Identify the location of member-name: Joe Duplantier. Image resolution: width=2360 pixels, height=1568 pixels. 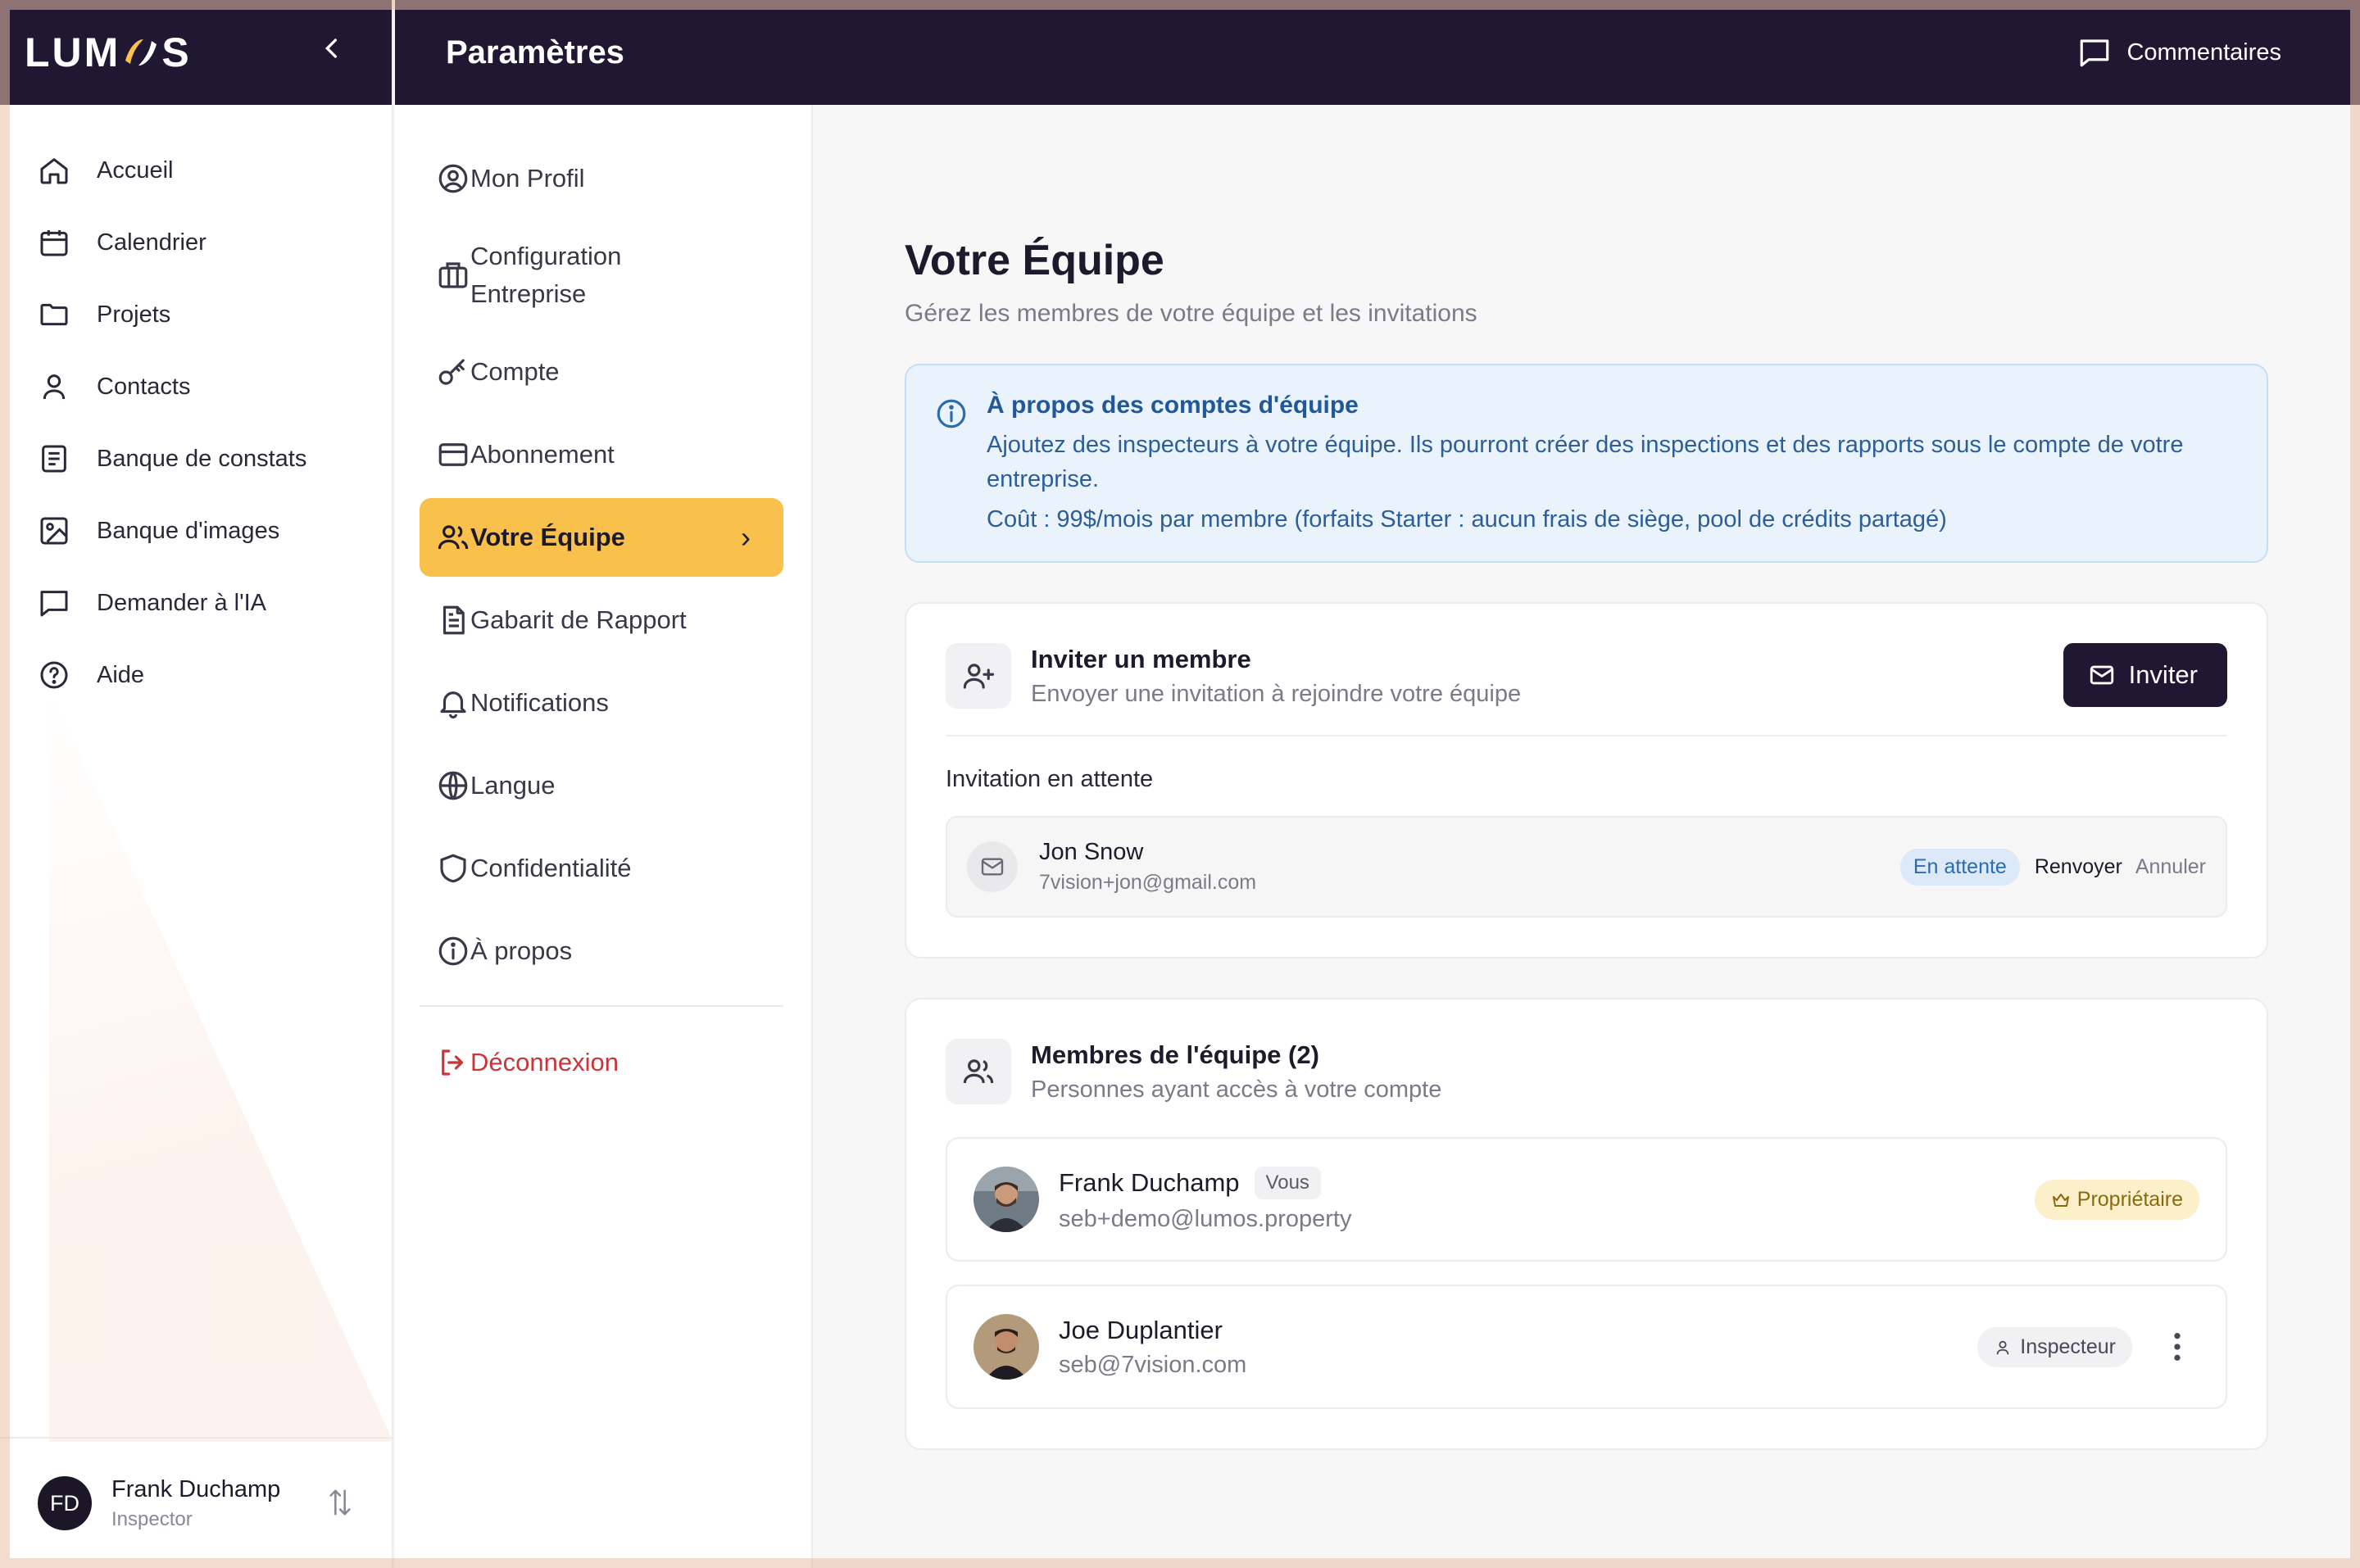
(1141, 1329).